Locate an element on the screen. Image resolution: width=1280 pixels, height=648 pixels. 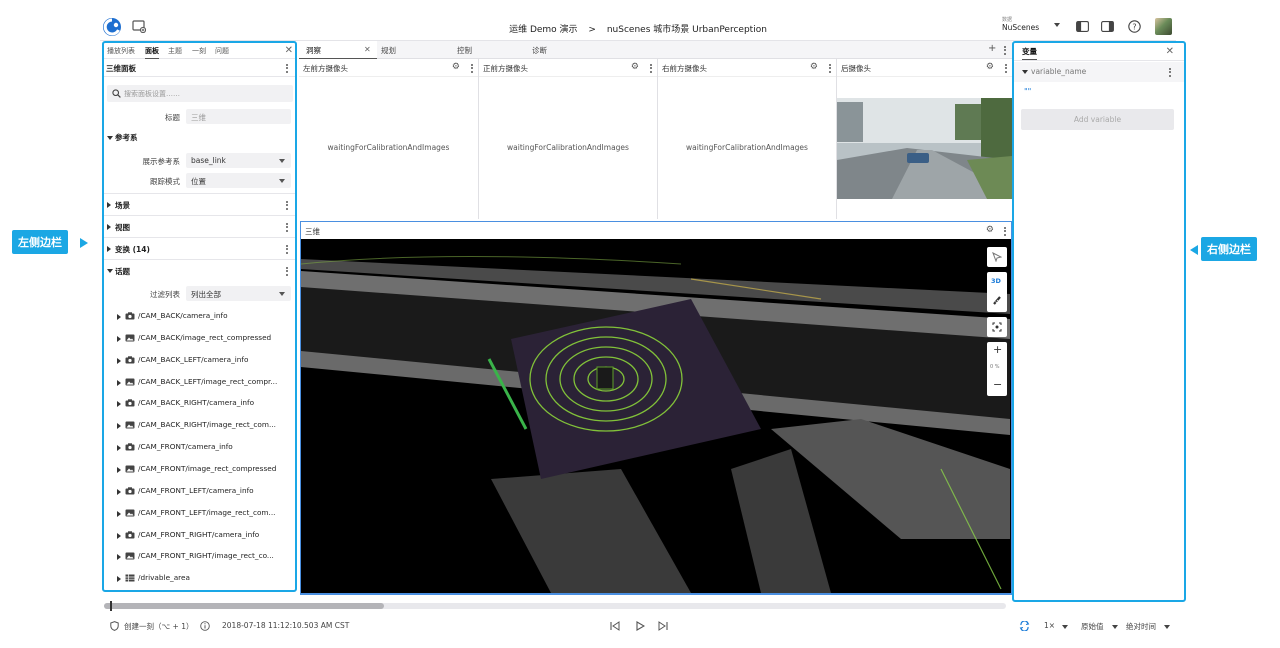
display-frame-select: base_link is located at coordinates (238, 160).